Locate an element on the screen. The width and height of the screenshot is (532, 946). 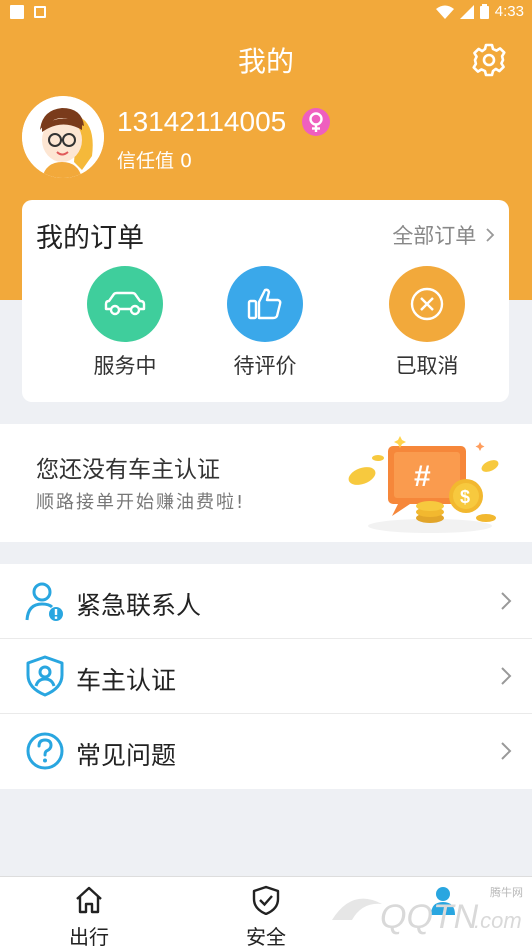
battery-icon is located at coordinates (484, 11).